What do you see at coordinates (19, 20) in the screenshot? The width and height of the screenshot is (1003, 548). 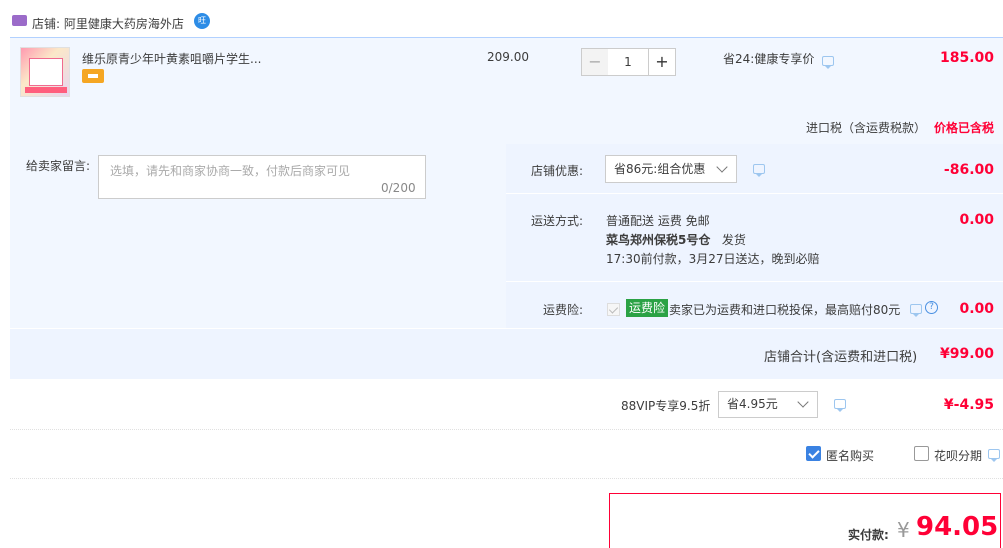 I see `shop-icon` at bounding box center [19, 20].